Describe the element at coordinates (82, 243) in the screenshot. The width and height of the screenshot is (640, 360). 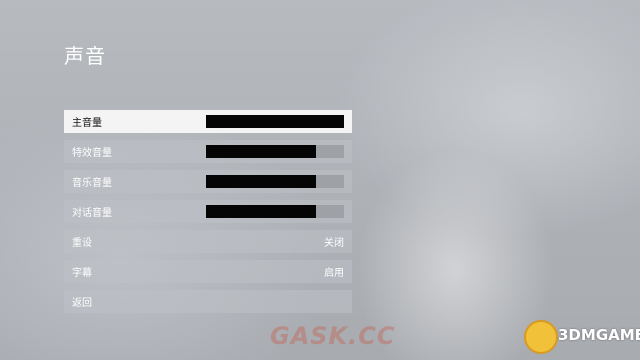
I see `menu-item-label: 重设` at that location.